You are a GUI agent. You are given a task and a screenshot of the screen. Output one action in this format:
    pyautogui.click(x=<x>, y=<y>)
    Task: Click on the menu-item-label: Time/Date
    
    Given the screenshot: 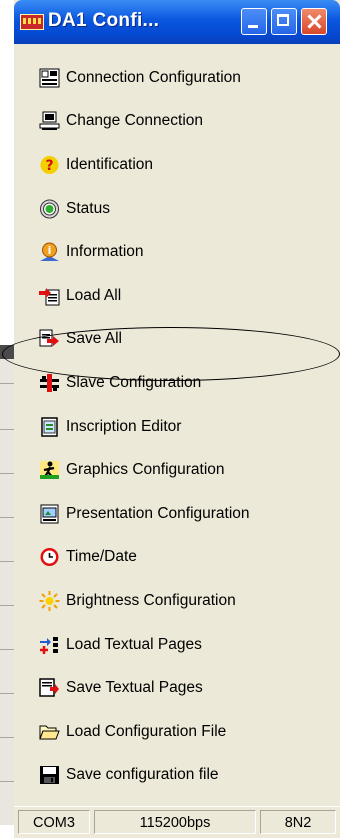 What is the action you would take?
    pyautogui.click(x=101, y=557)
    